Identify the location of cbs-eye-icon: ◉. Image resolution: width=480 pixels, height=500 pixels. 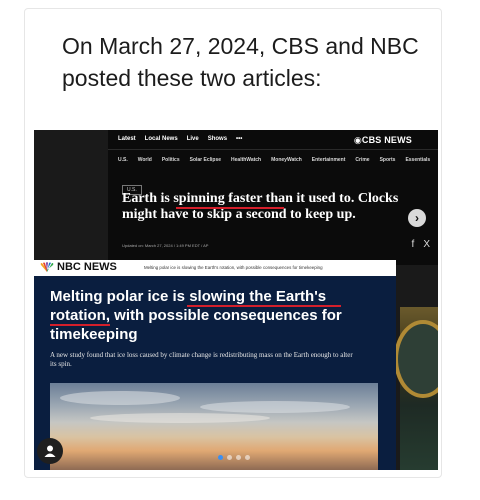
(357, 140).